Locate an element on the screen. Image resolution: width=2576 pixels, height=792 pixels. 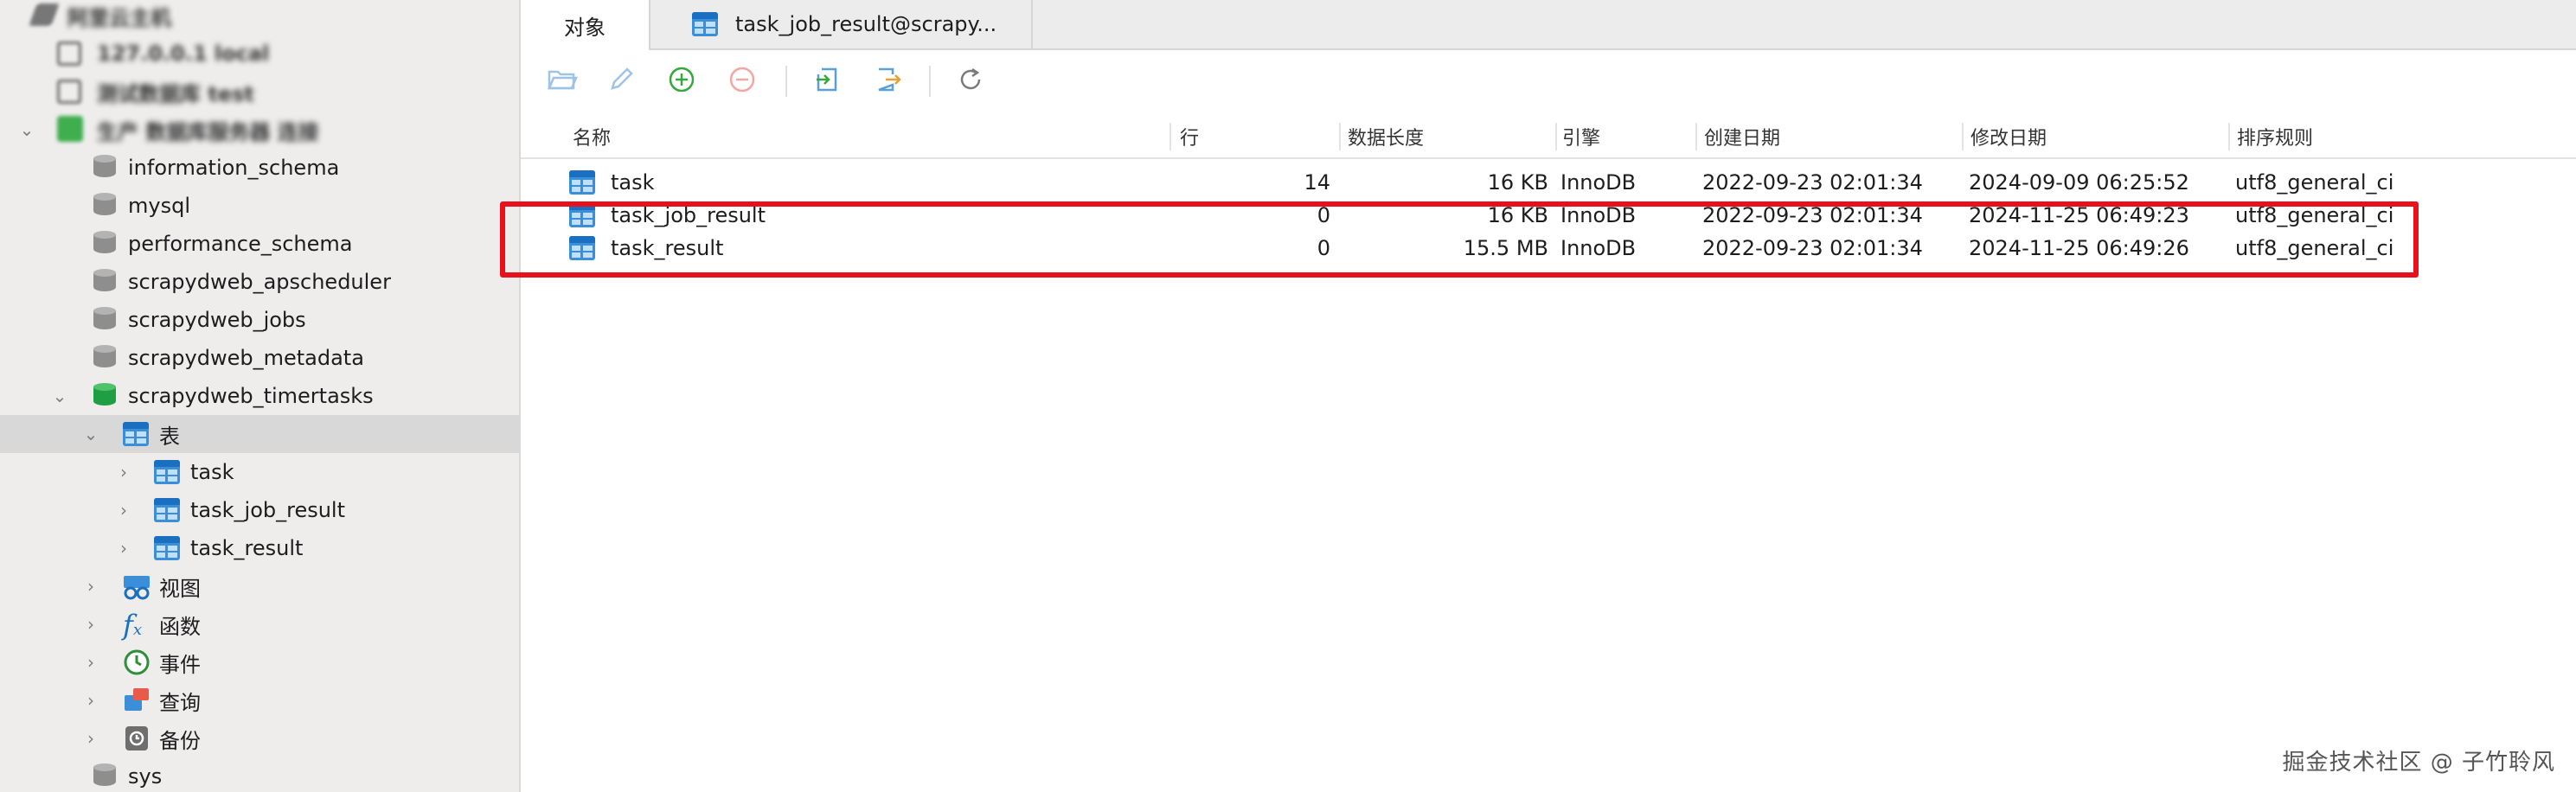
functions-folder: › fx 函数 is located at coordinates (259, 624).